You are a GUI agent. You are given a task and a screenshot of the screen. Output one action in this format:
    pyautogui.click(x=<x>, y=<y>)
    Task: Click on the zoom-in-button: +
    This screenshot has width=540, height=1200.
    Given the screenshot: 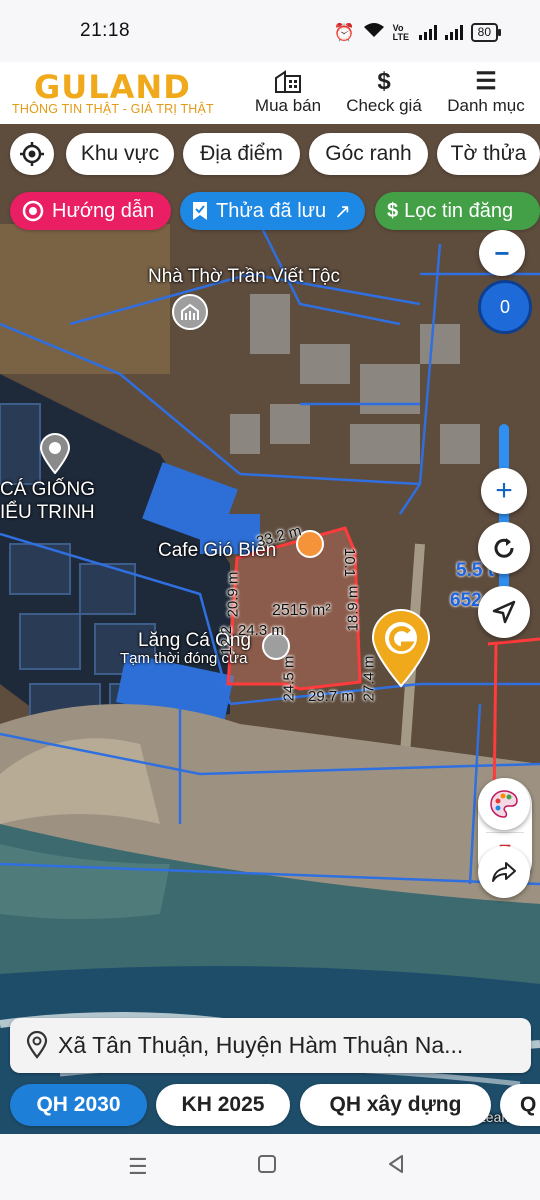 What is the action you would take?
    pyautogui.click(x=504, y=491)
    